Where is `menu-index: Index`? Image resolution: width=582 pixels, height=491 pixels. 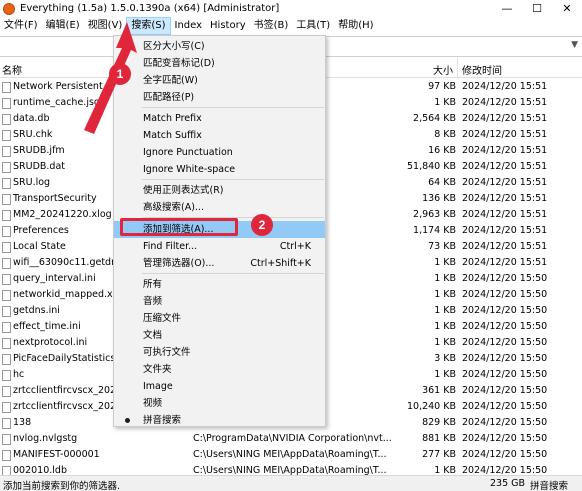 menu-index: Index is located at coordinates (189, 26).